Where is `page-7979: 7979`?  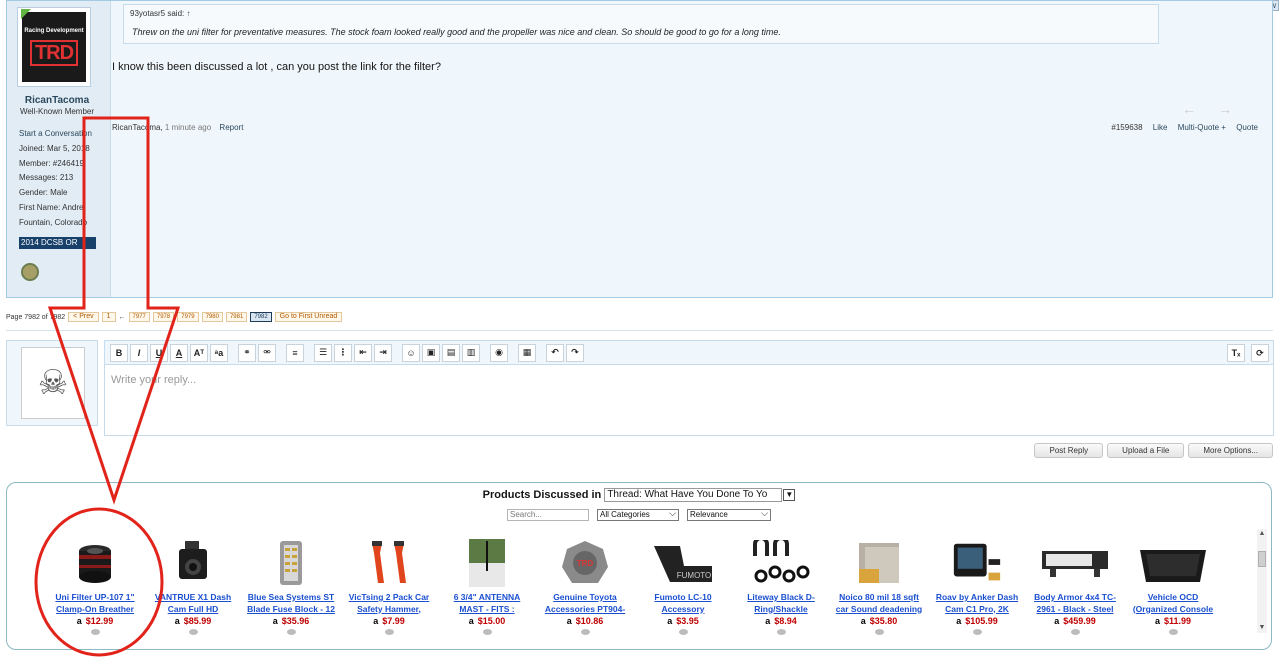 page-7979: 7979 is located at coordinates (188, 317).